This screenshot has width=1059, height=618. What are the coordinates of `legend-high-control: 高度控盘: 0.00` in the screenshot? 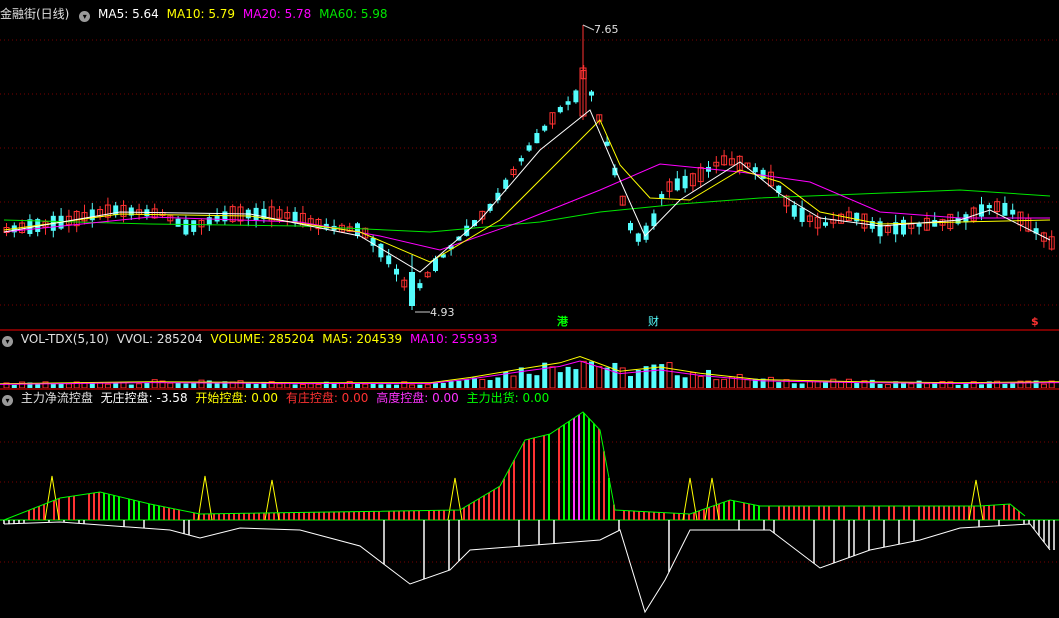 It's located at (417, 398).